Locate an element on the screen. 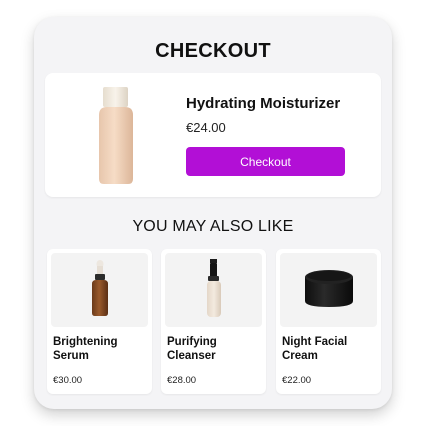 Image resolution: width=426 pixels, height=426 pixels. cream-jar-icon is located at coordinates (329, 290).